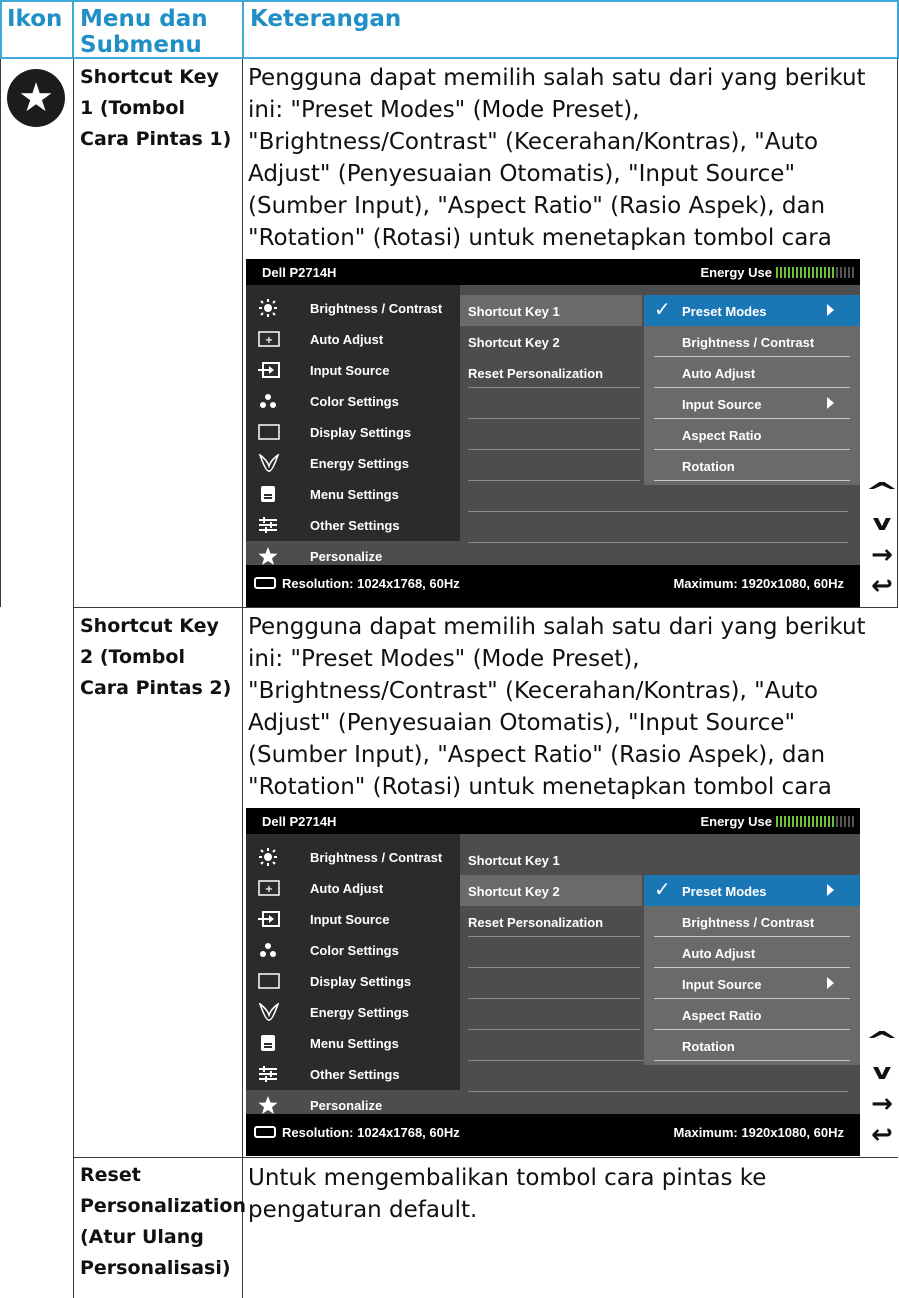 This screenshot has height=1298, width=899. I want to click on osd-energy-label: Energy Use, so click(736, 272).